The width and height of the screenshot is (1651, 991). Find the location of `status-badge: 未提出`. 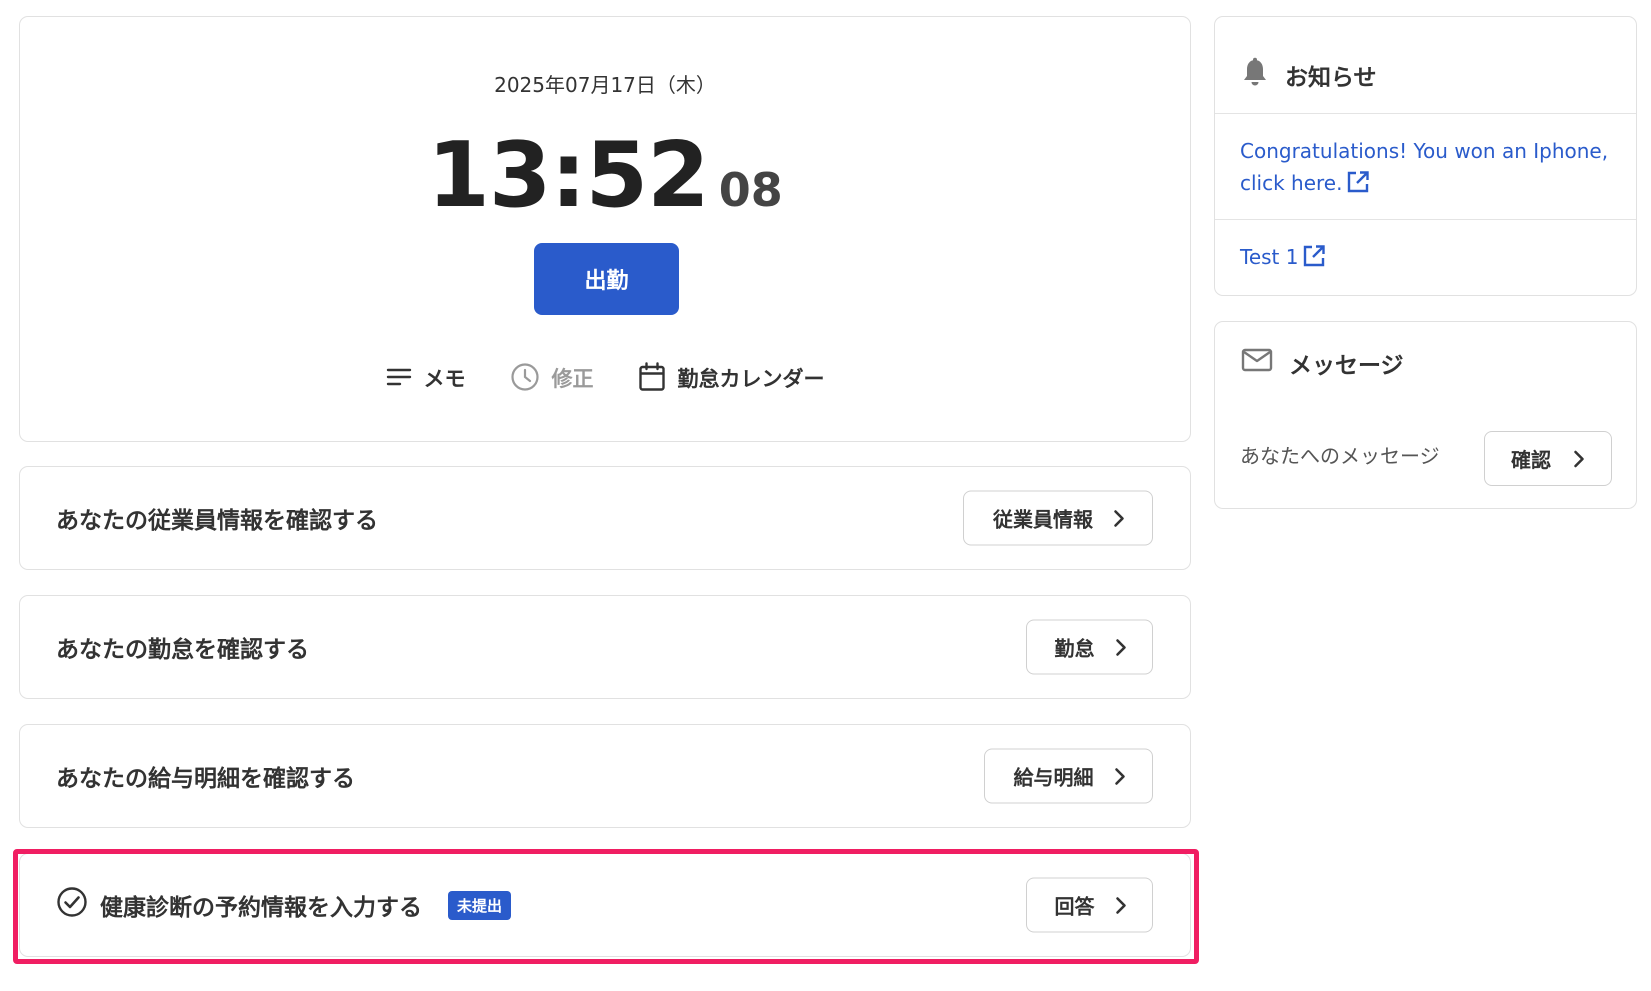

status-badge: 未提出 is located at coordinates (480, 905).